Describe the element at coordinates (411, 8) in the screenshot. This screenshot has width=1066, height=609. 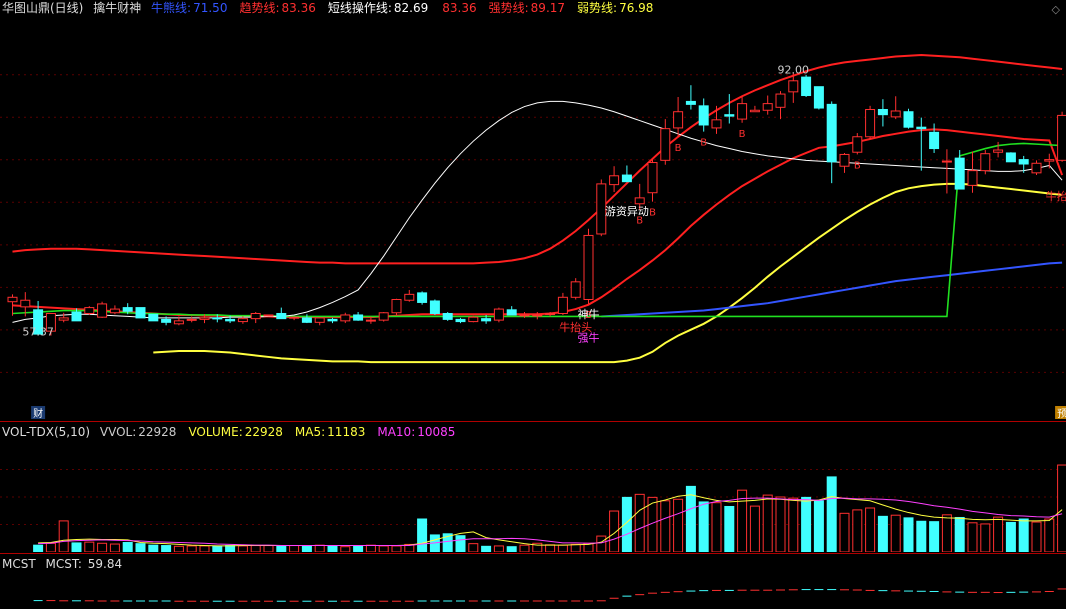
I see `header-value: 82.69` at that location.